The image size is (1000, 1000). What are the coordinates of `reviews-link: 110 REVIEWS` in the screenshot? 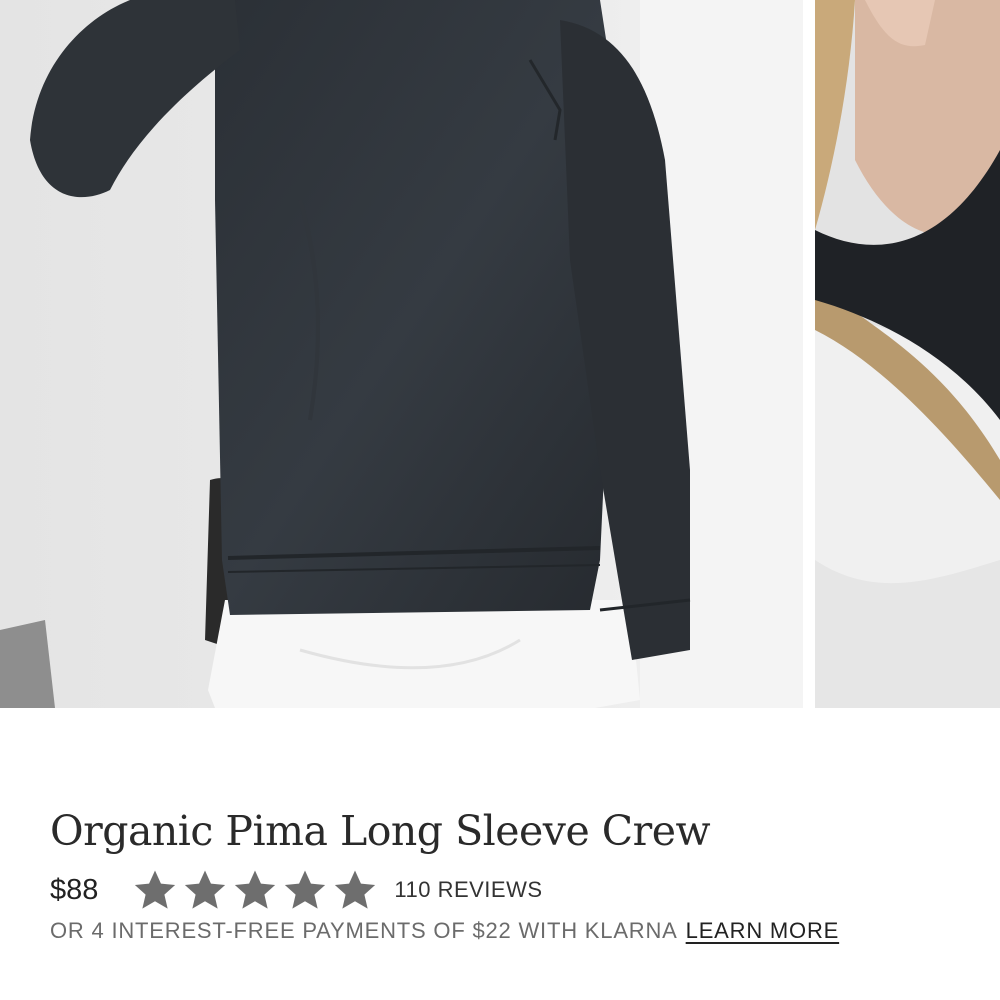 It's located at (468, 890).